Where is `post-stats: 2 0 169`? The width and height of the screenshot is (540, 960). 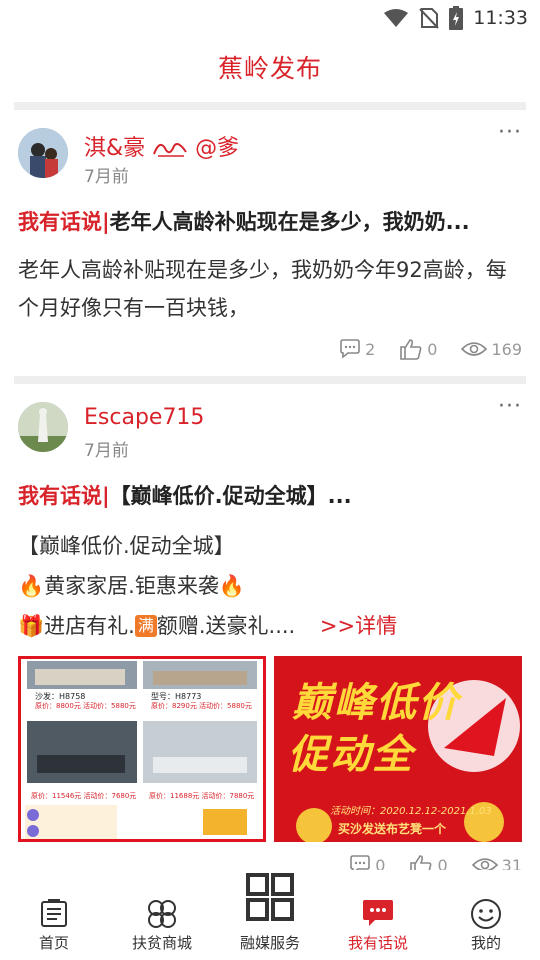
post-stats: 2 0 169 is located at coordinates (430, 349).